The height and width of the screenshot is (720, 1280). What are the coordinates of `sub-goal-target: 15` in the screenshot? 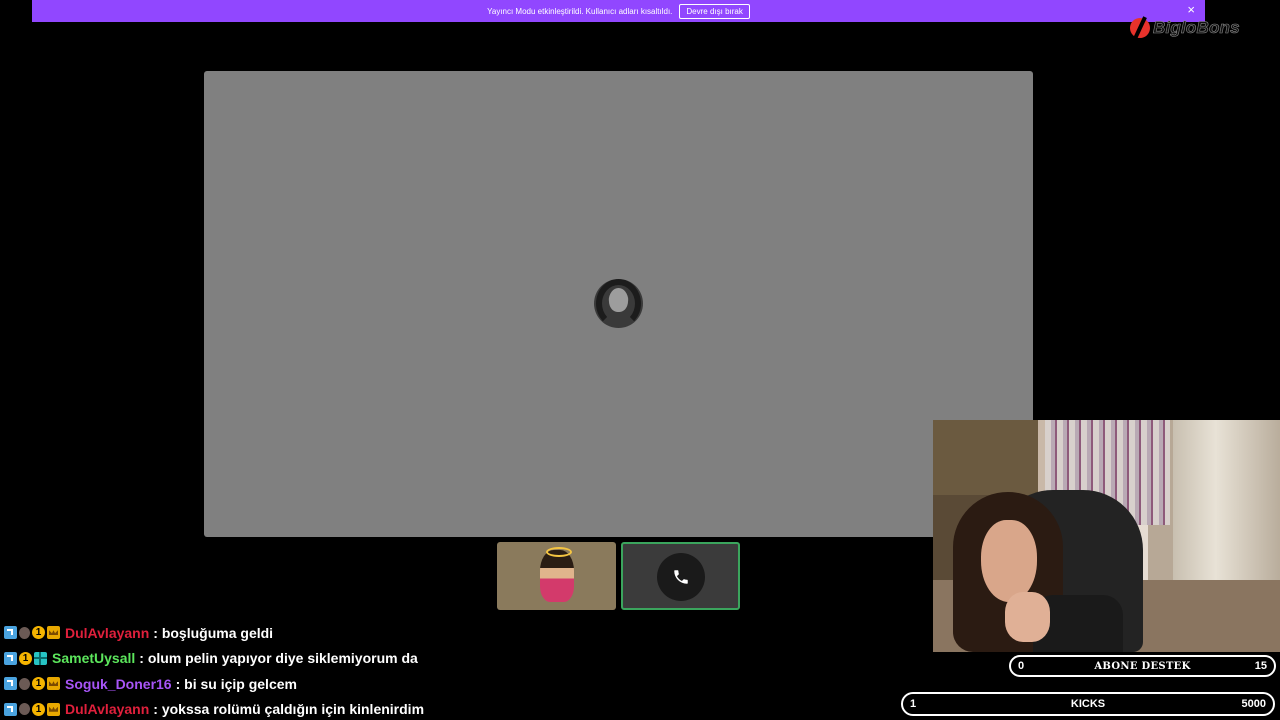 It's located at (1260, 666).